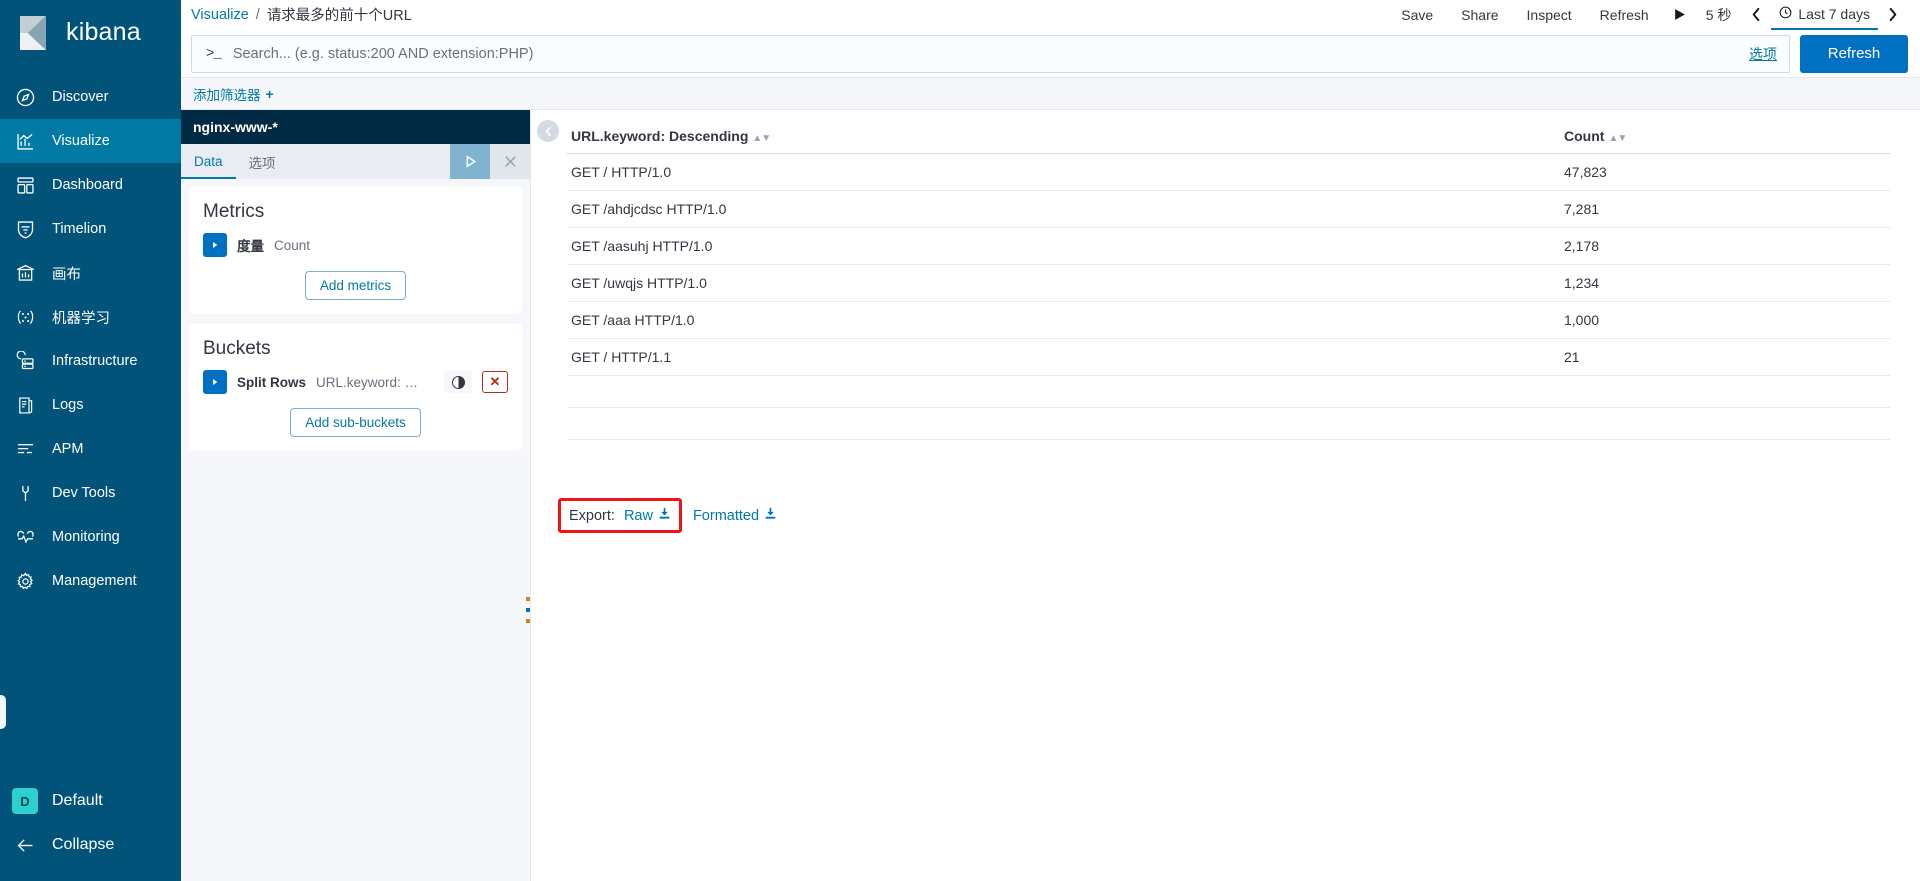 This screenshot has width=1920, height=881. What do you see at coordinates (1834, 13) in the screenshot?
I see `date-range-label: Last 7 days` at bounding box center [1834, 13].